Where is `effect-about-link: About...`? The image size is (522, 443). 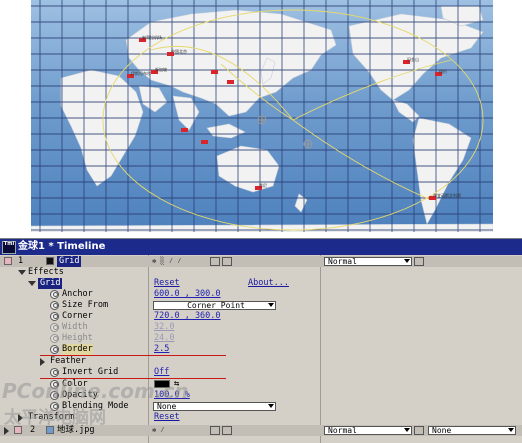 effect-about-link: About... is located at coordinates (268, 283).